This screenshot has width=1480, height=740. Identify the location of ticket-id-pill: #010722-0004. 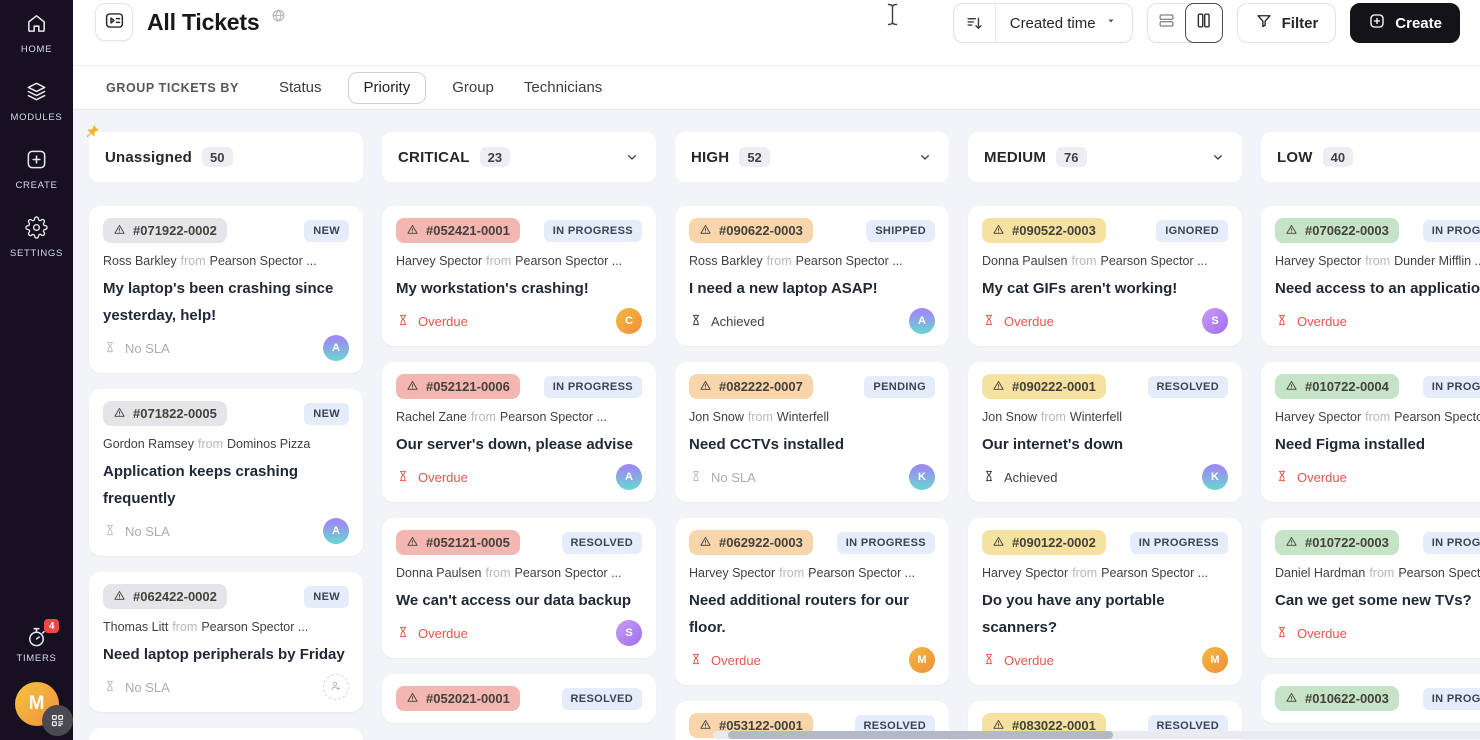
(1337, 386).